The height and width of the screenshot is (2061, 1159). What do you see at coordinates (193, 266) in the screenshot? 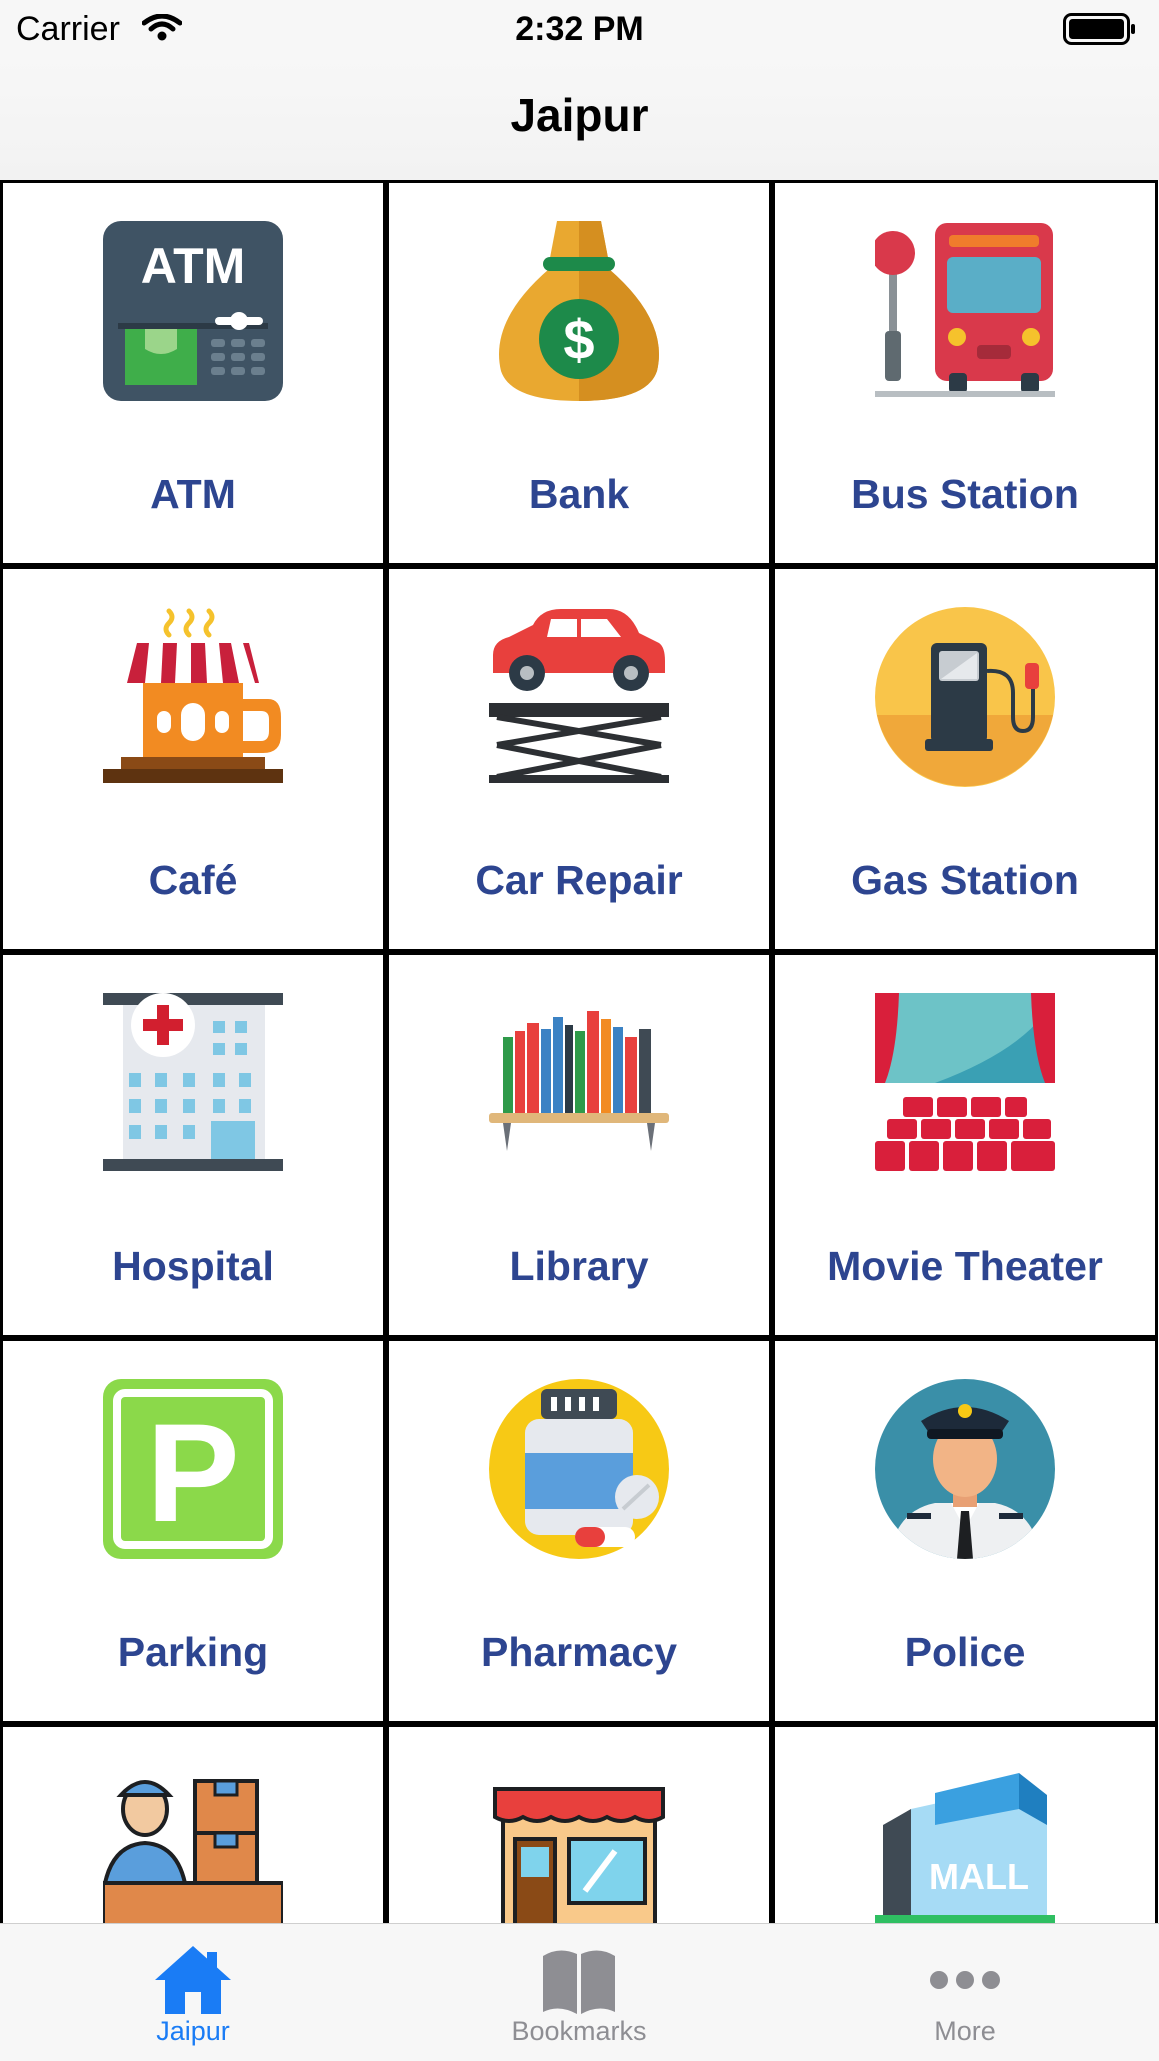
I see `svg-text: ATM` at bounding box center [193, 266].